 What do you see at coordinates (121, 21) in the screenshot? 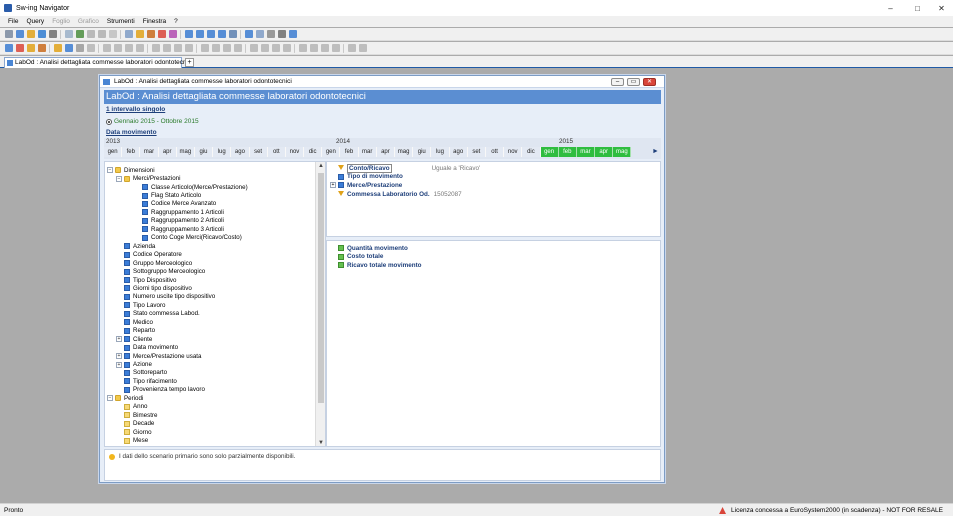
I see `menu-strumenti: Strumenti` at bounding box center [121, 21].